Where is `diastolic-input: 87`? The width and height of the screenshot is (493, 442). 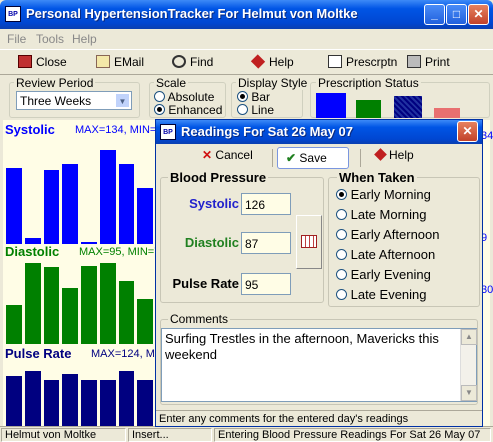
diastolic-input: 87 is located at coordinates (266, 243).